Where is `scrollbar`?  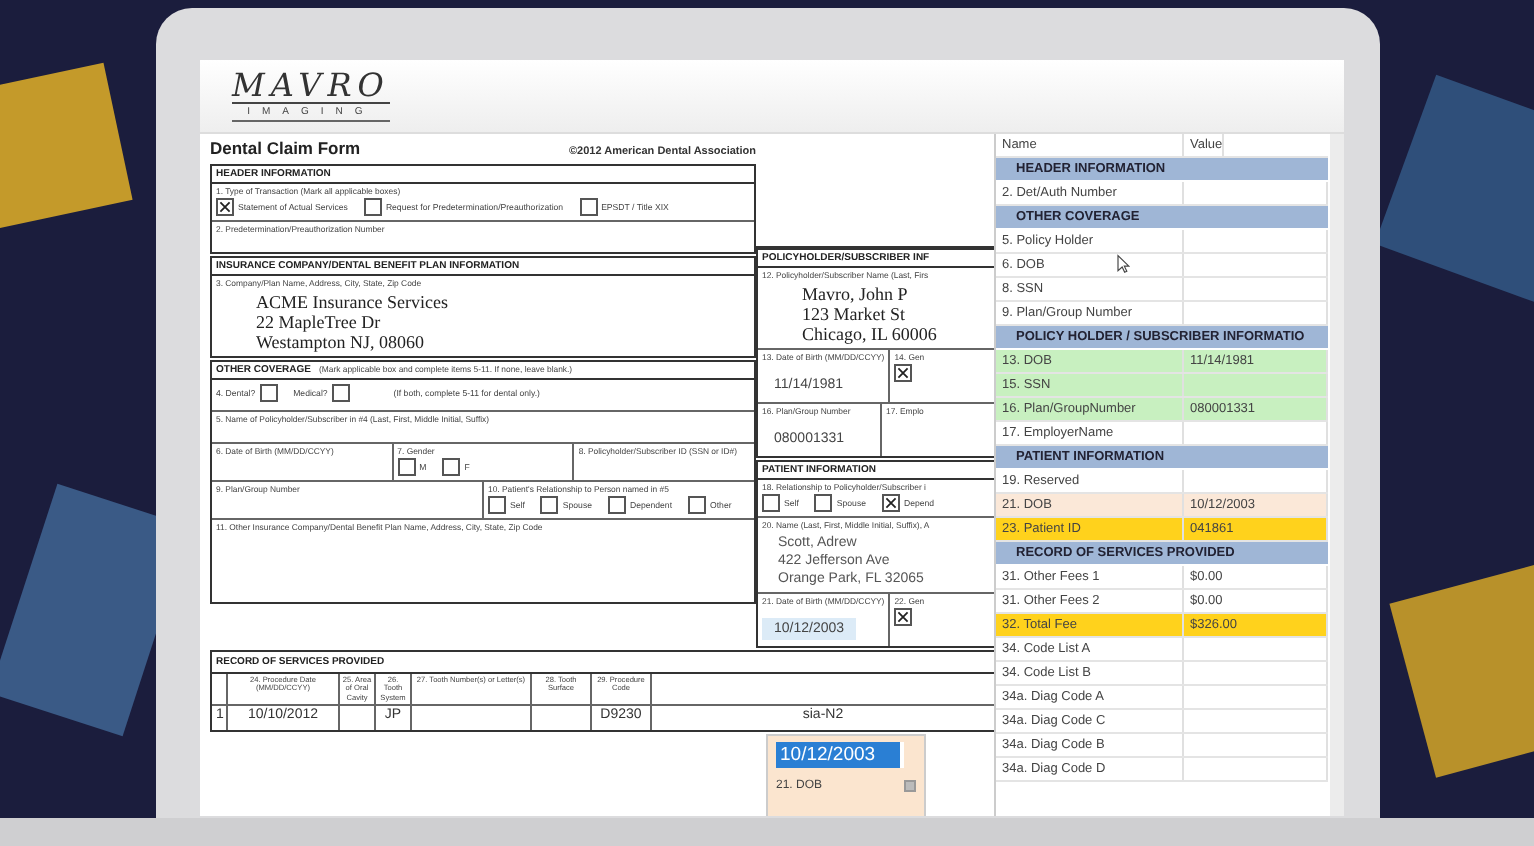 scrollbar is located at coordinates (1337, 475).